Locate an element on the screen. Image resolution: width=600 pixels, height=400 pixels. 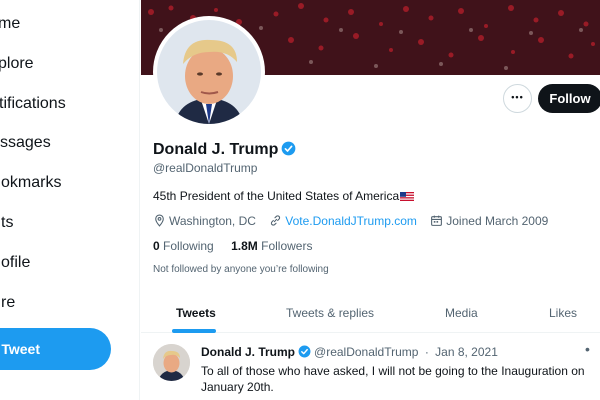
tweet-more-button: • is located at coordinates (587, 349).